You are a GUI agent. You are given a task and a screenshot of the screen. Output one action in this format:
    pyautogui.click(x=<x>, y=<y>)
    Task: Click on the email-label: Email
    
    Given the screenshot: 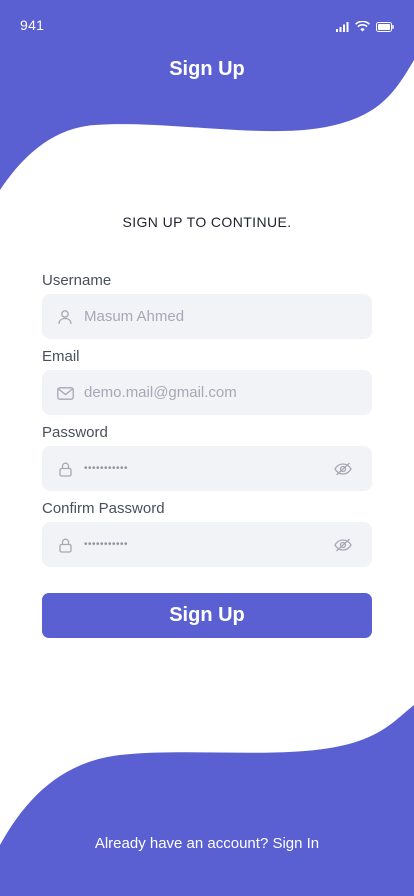 What is the action you would take?
    pyautogui.click(x=61, y=356)
    